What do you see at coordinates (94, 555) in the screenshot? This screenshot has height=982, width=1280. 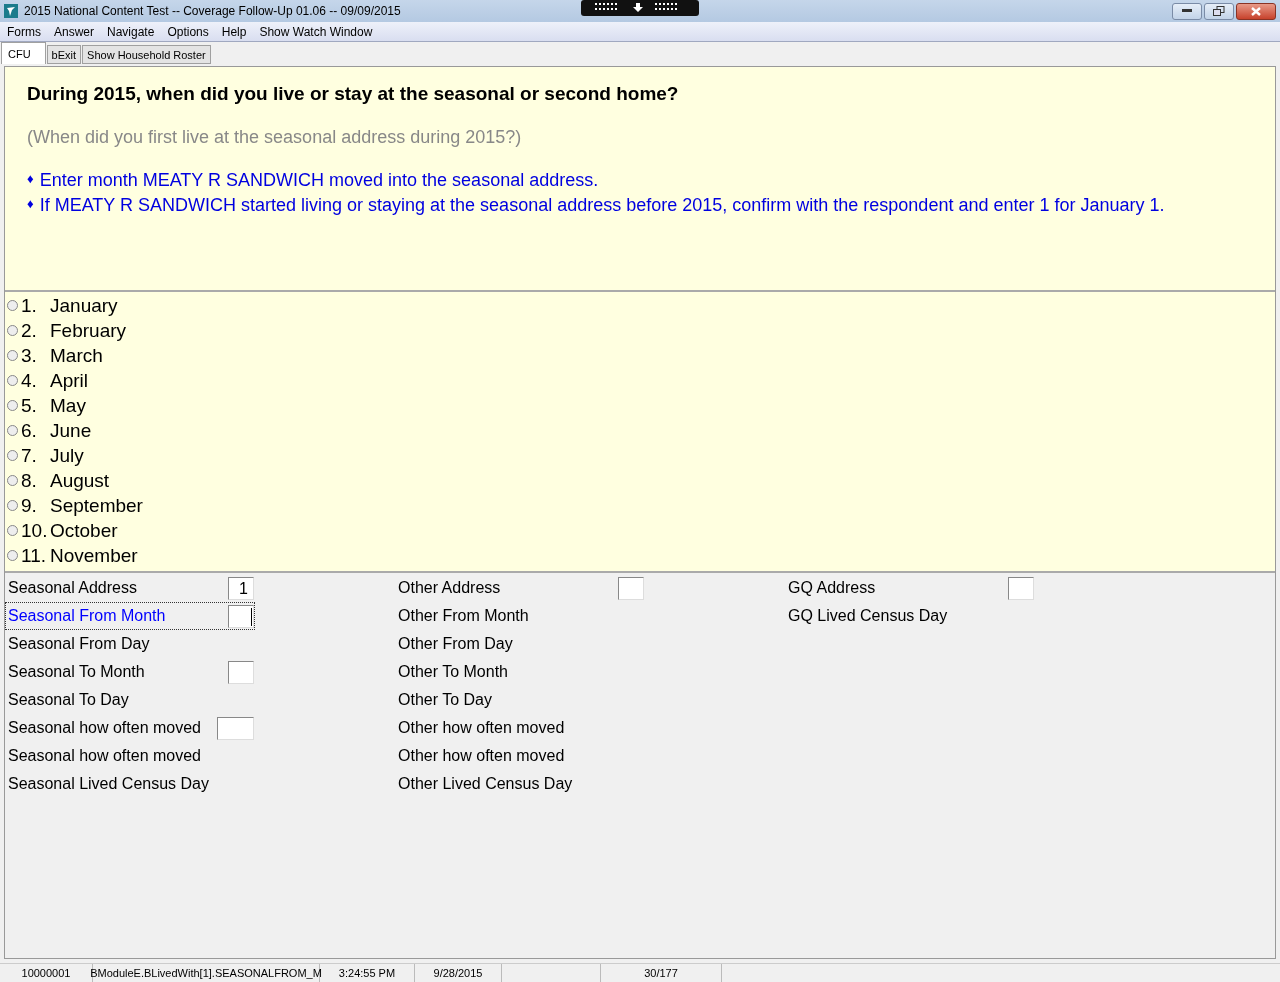 I see `answer-label: November` at bounding box center [94, 555].